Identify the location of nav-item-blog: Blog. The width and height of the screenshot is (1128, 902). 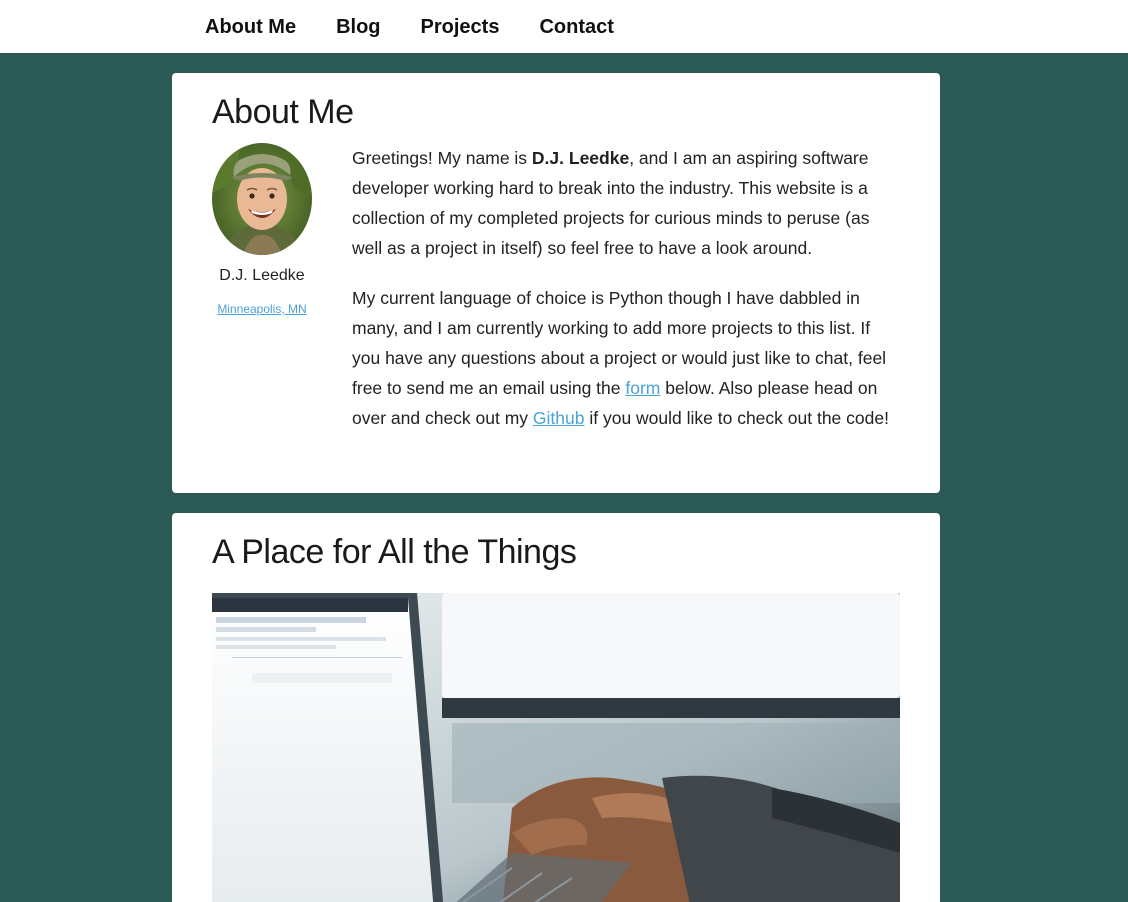
(358, 27).